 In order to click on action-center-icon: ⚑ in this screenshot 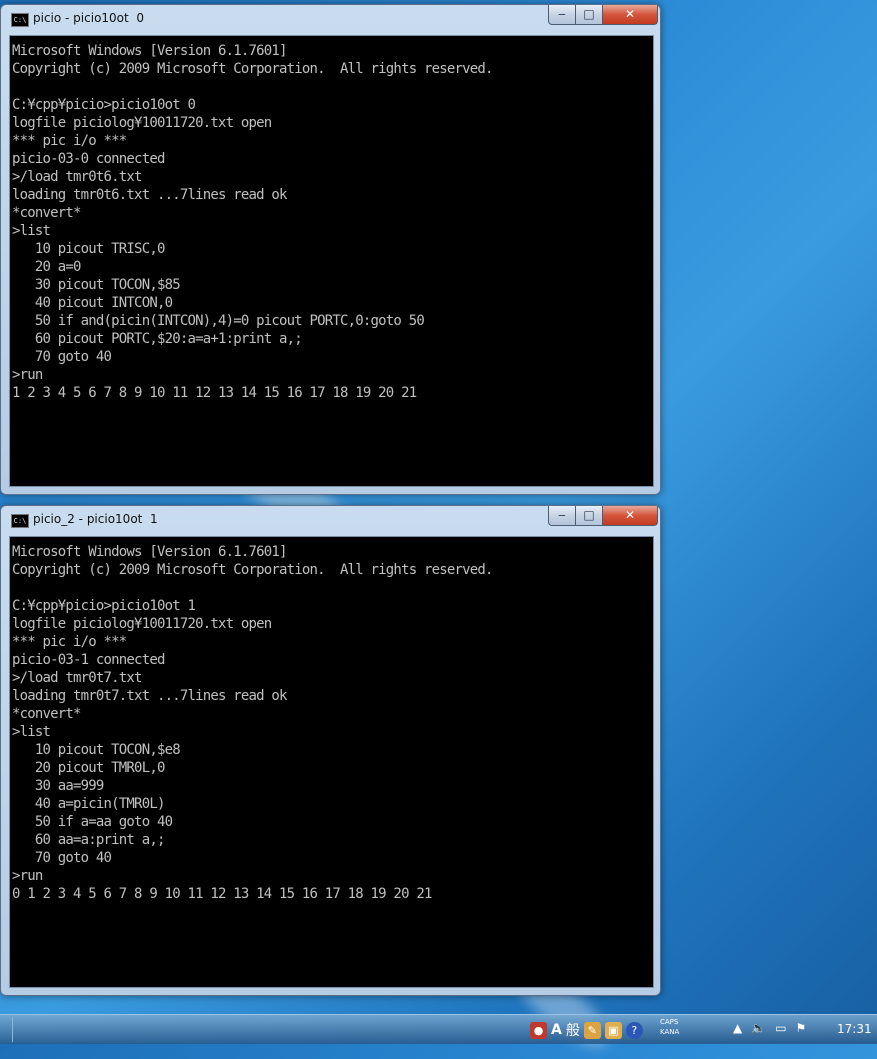, I will do `click(801, 1028)`.